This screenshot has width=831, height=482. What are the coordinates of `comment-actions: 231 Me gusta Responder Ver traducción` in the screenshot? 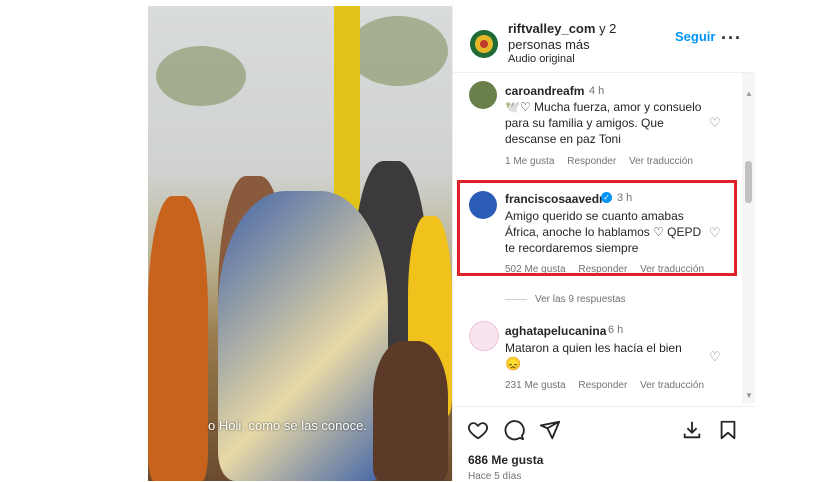 It's located at (609, 385).